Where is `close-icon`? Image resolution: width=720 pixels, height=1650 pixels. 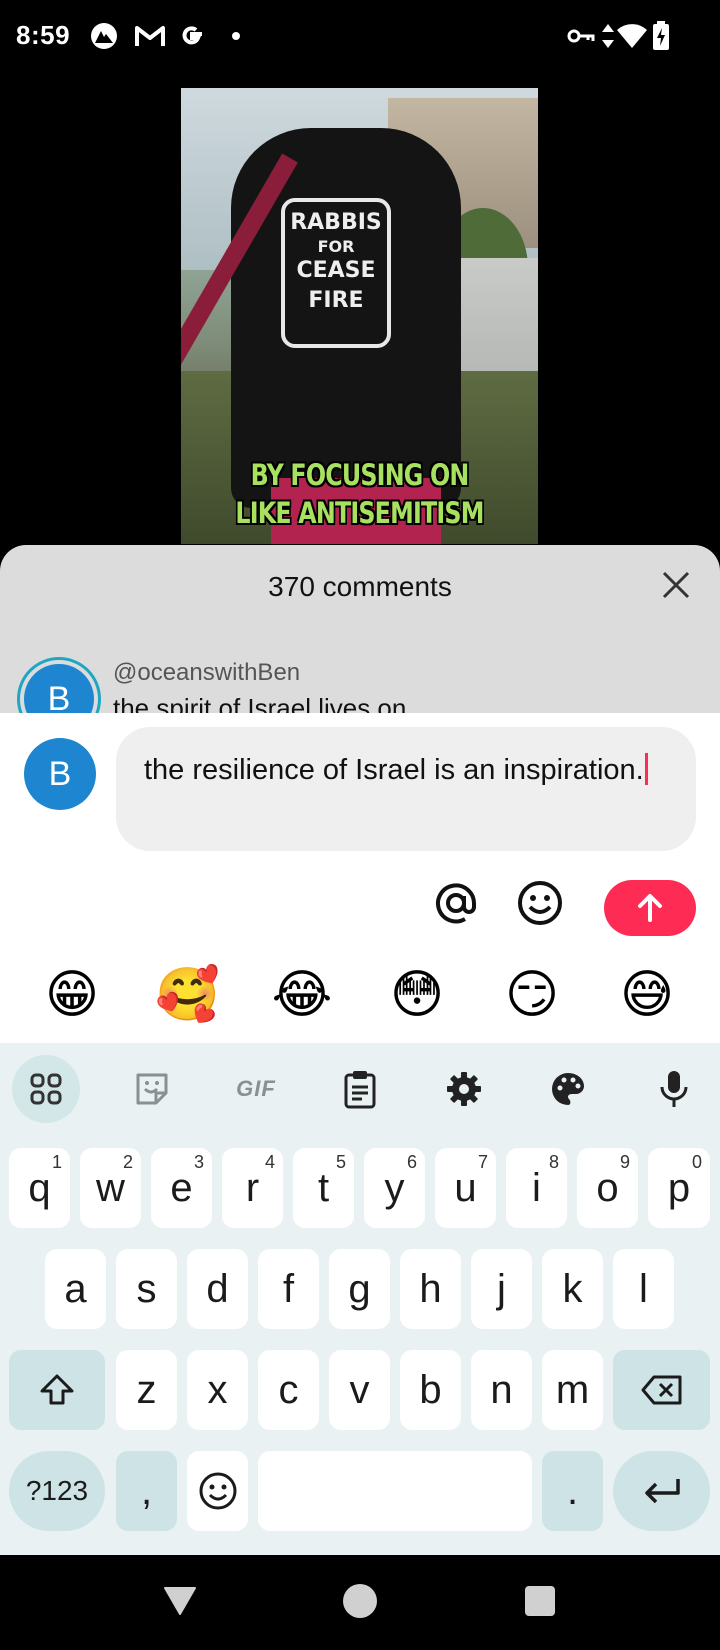
close-icon is located at coordinates (676, 585).